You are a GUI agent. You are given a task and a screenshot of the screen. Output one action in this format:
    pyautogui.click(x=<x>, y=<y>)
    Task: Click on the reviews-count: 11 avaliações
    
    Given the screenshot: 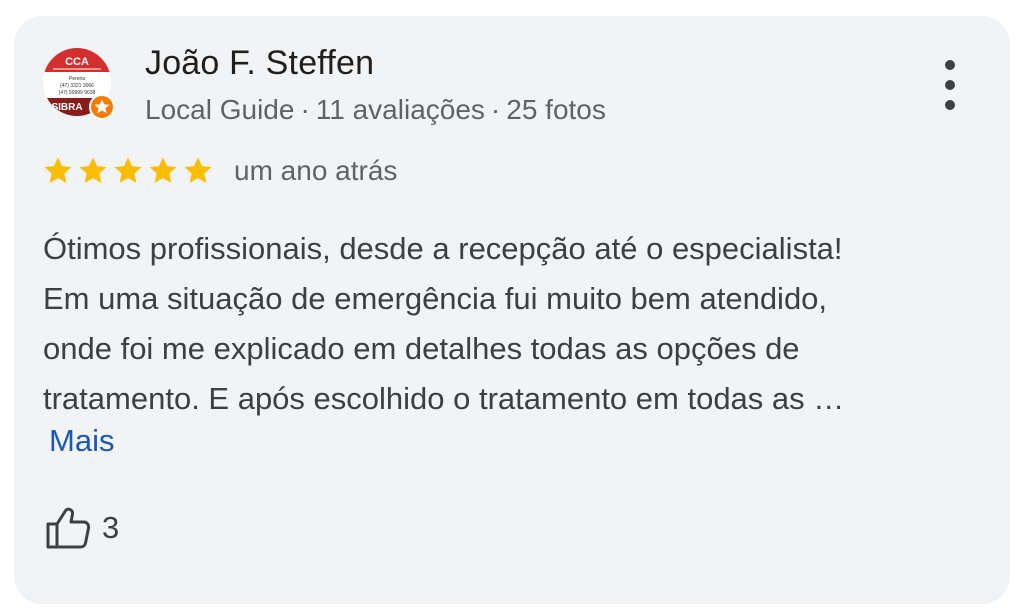 What is the action you would take?
    pyautogui.click(x=400, y=109)
    